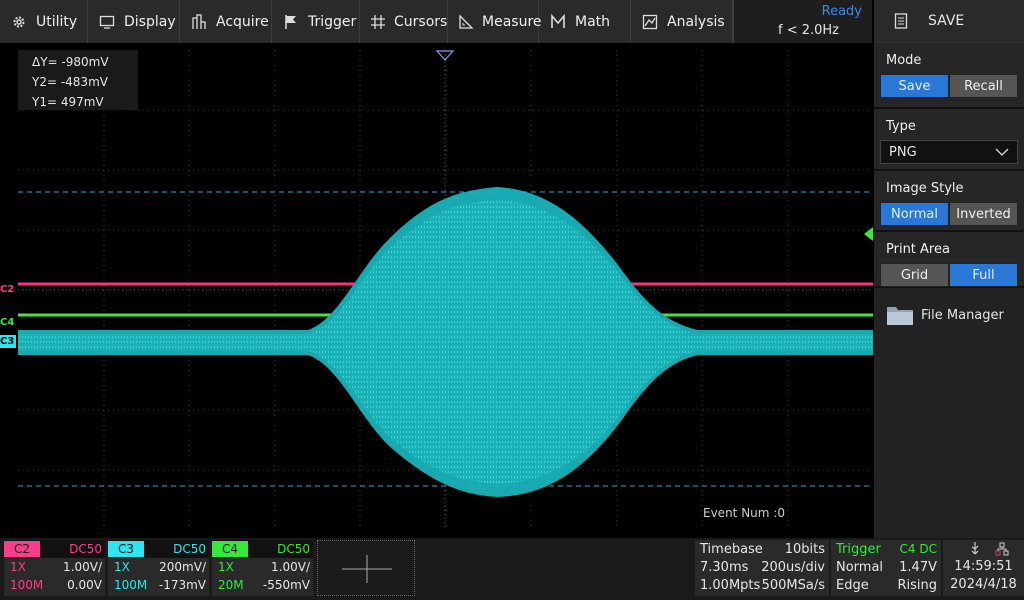 This screenshot has width=1024, height=600. What do you see at coordinates (230, 549) in the screenshot?
I see `c4-tag: C4` at bounding box center [230, 549].